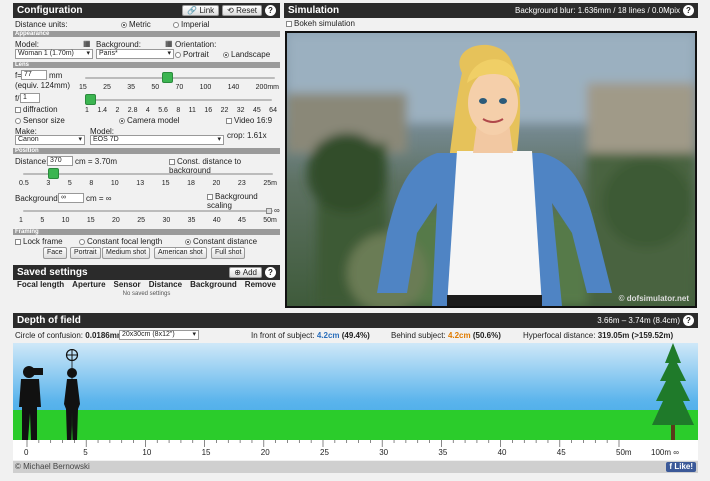  Describe the element at coordinates (40, 120) in the screenshot. I see `sensor-size-radio: Sensor size` at that location.